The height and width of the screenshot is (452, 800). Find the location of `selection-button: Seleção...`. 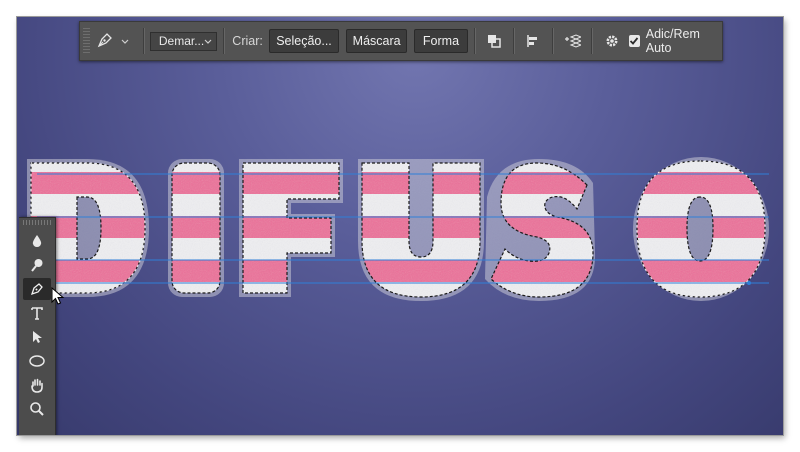

selection-button: Seleção... is located at coordinates (304, 41).